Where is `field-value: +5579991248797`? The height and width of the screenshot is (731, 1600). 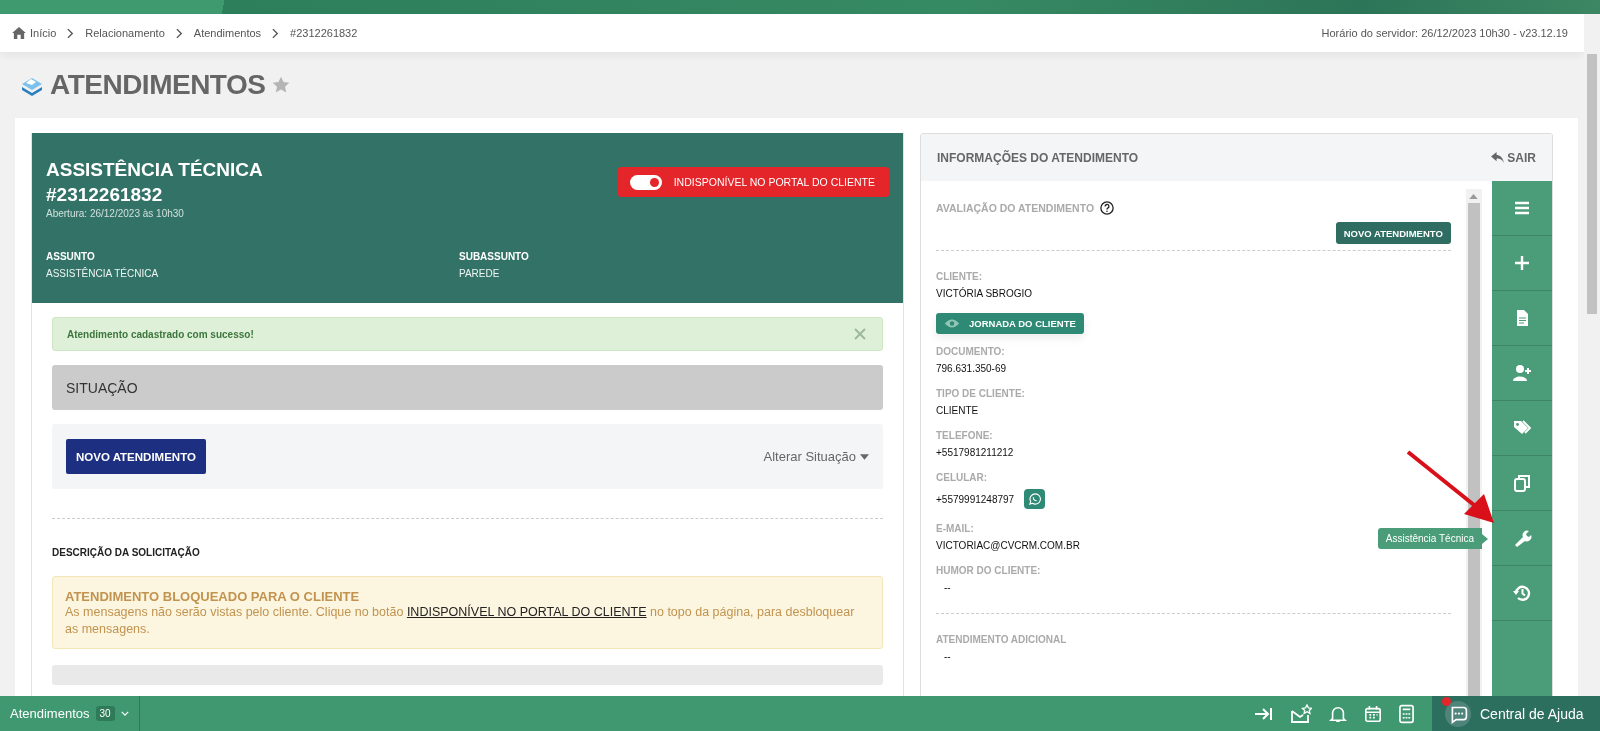 field-value: +5579991248797 is located at coordinates (975, 499).